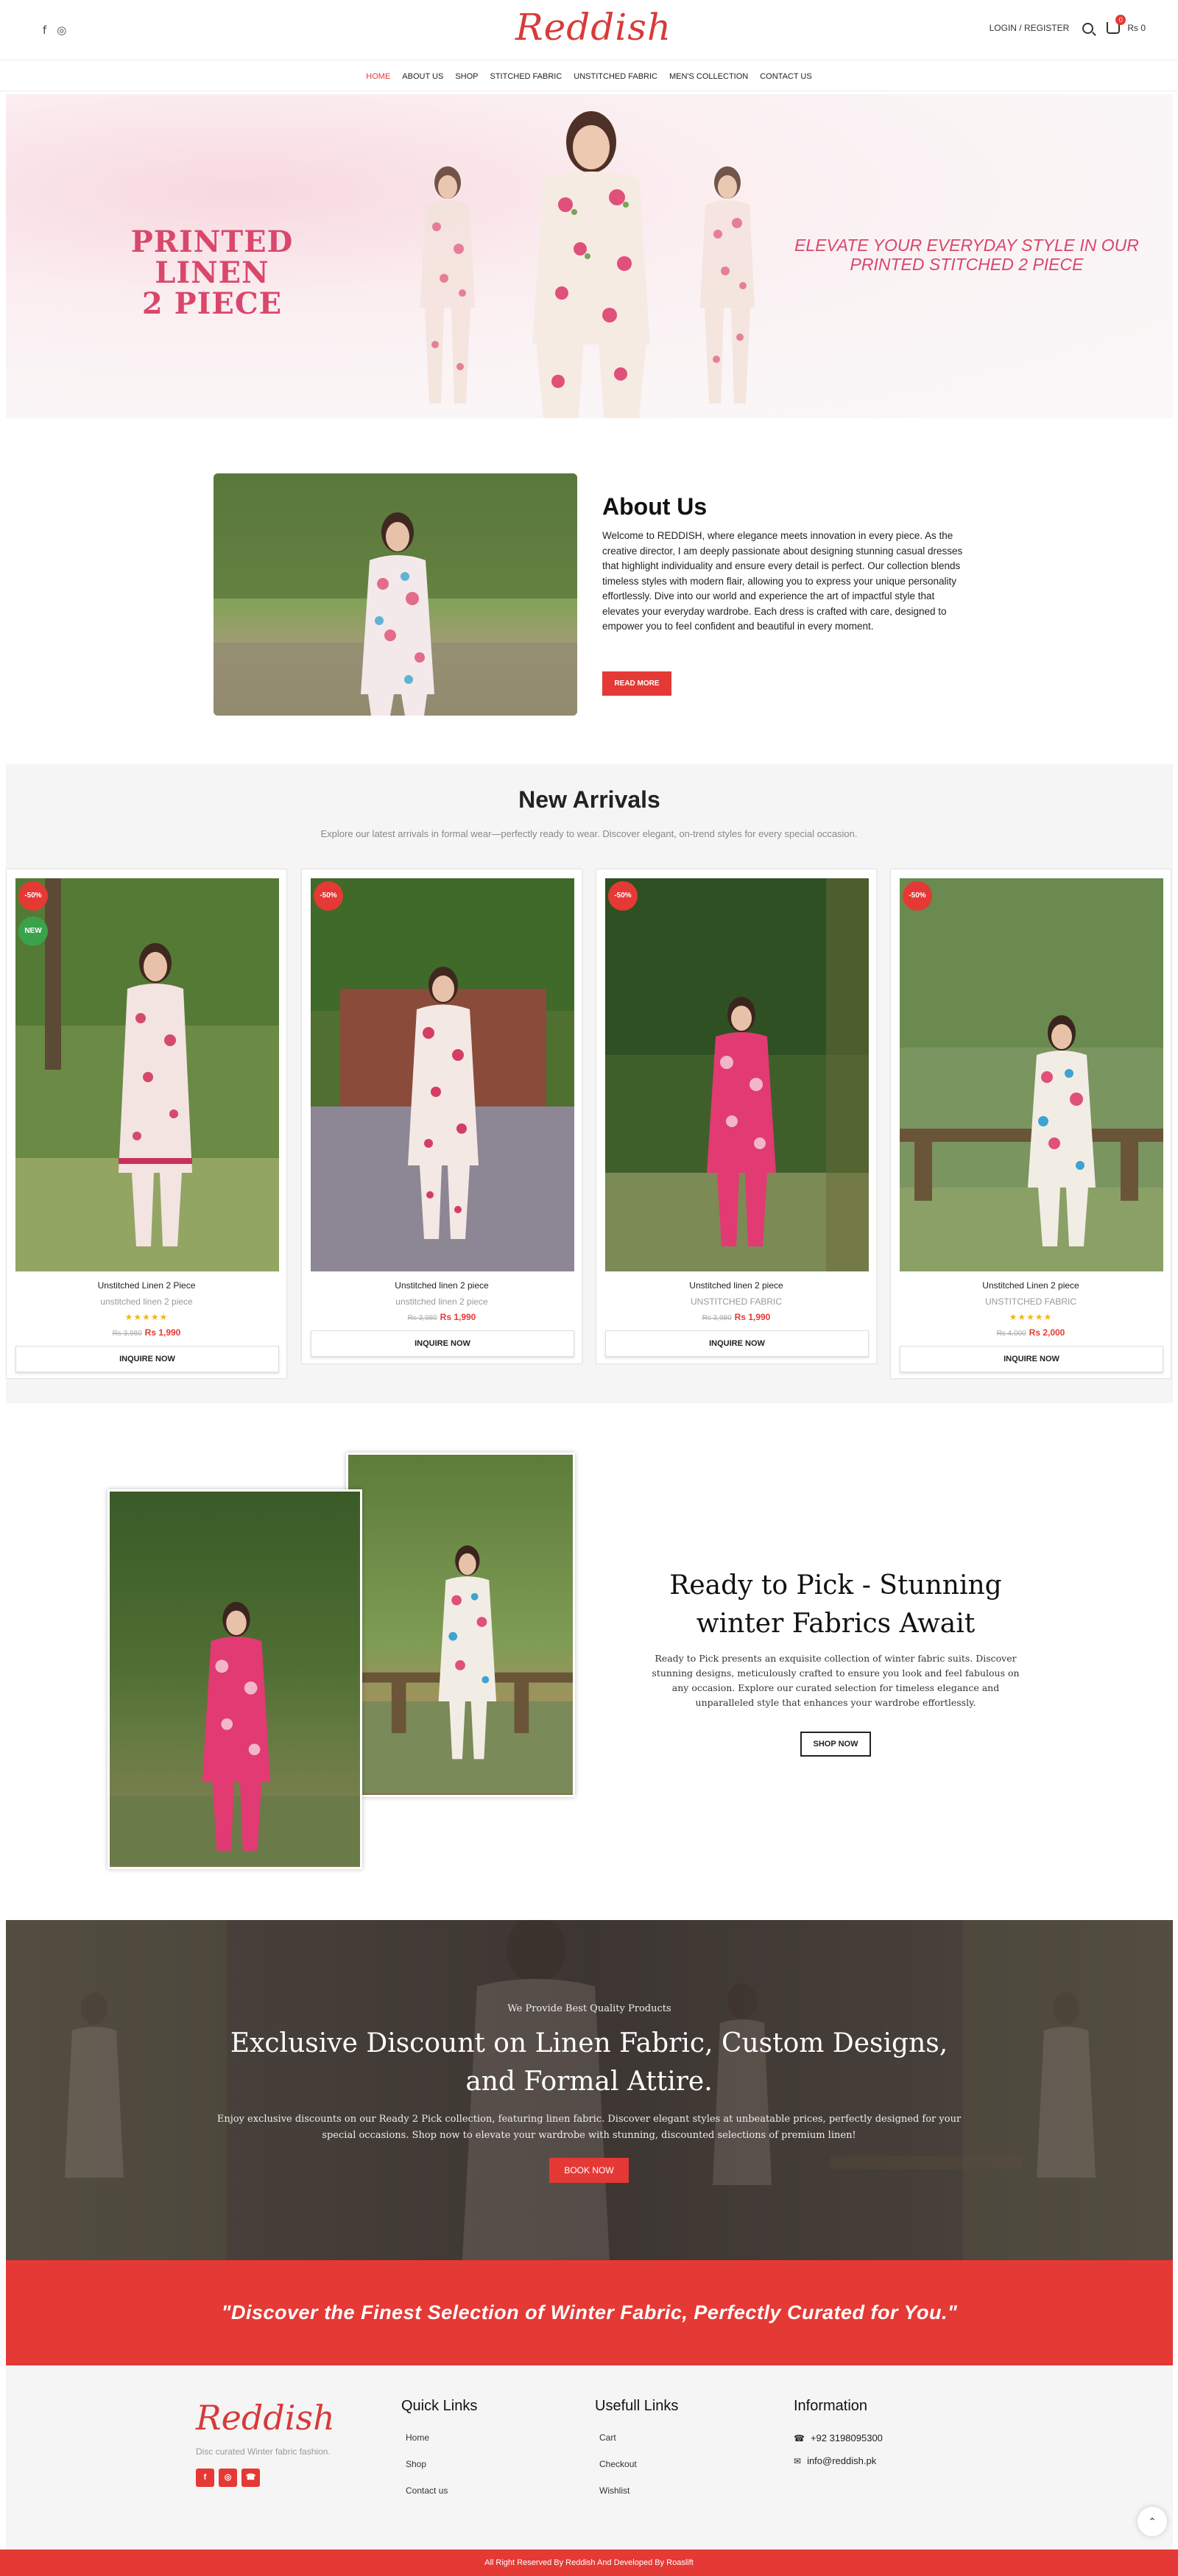  What do you see at coordinates (847, 2437) in the screenshot?
I see `phone-number: +92 3198095300` at bounding box center [847, 2437].